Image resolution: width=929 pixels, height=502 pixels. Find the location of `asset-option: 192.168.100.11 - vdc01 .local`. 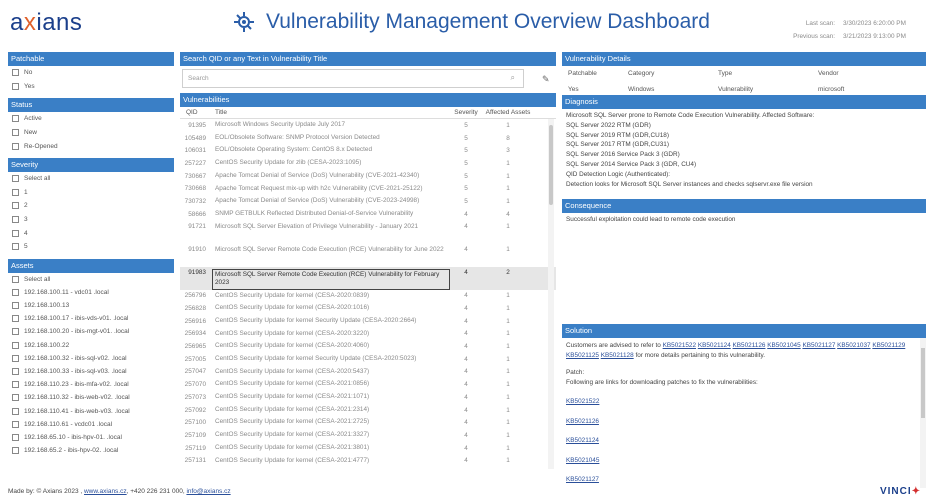

asset-option: 192.168.100.11 - vdc01 .local is located at coordinates (91, 292).